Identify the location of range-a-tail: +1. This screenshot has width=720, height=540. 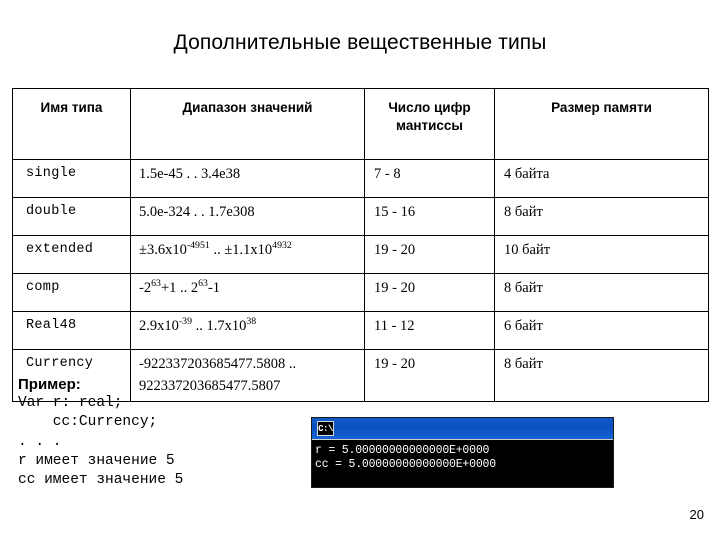
(168, 288).